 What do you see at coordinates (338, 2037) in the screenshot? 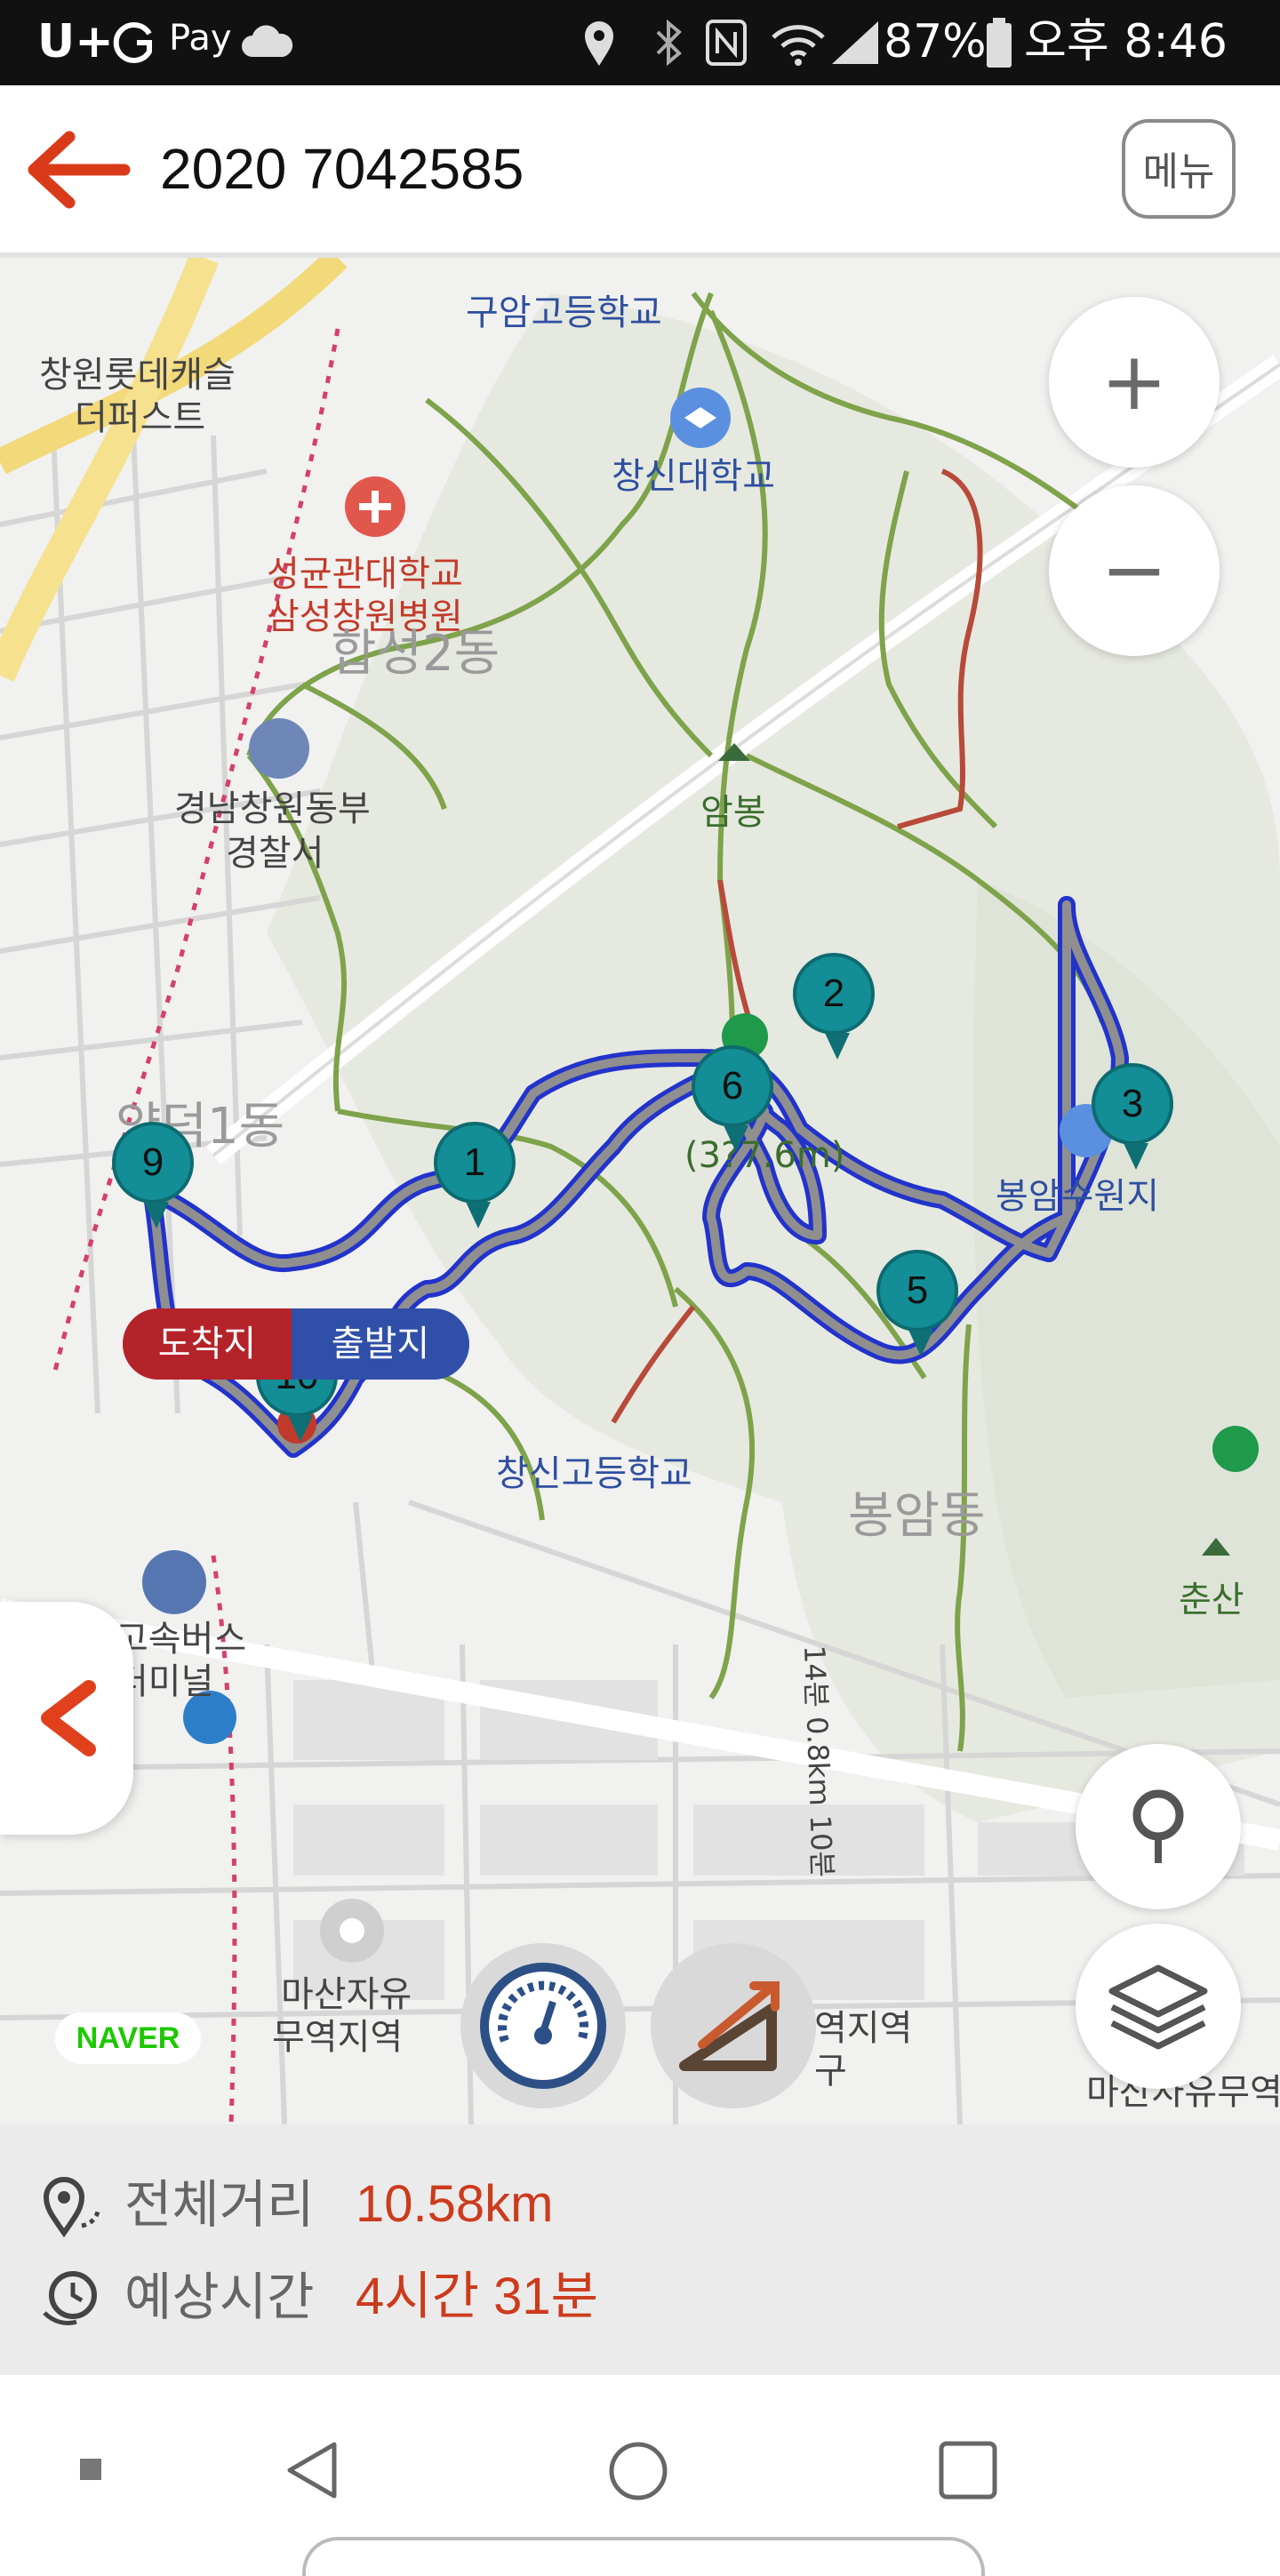
I see `poi-label: 무역지역` at bounding box center [338, 2037].